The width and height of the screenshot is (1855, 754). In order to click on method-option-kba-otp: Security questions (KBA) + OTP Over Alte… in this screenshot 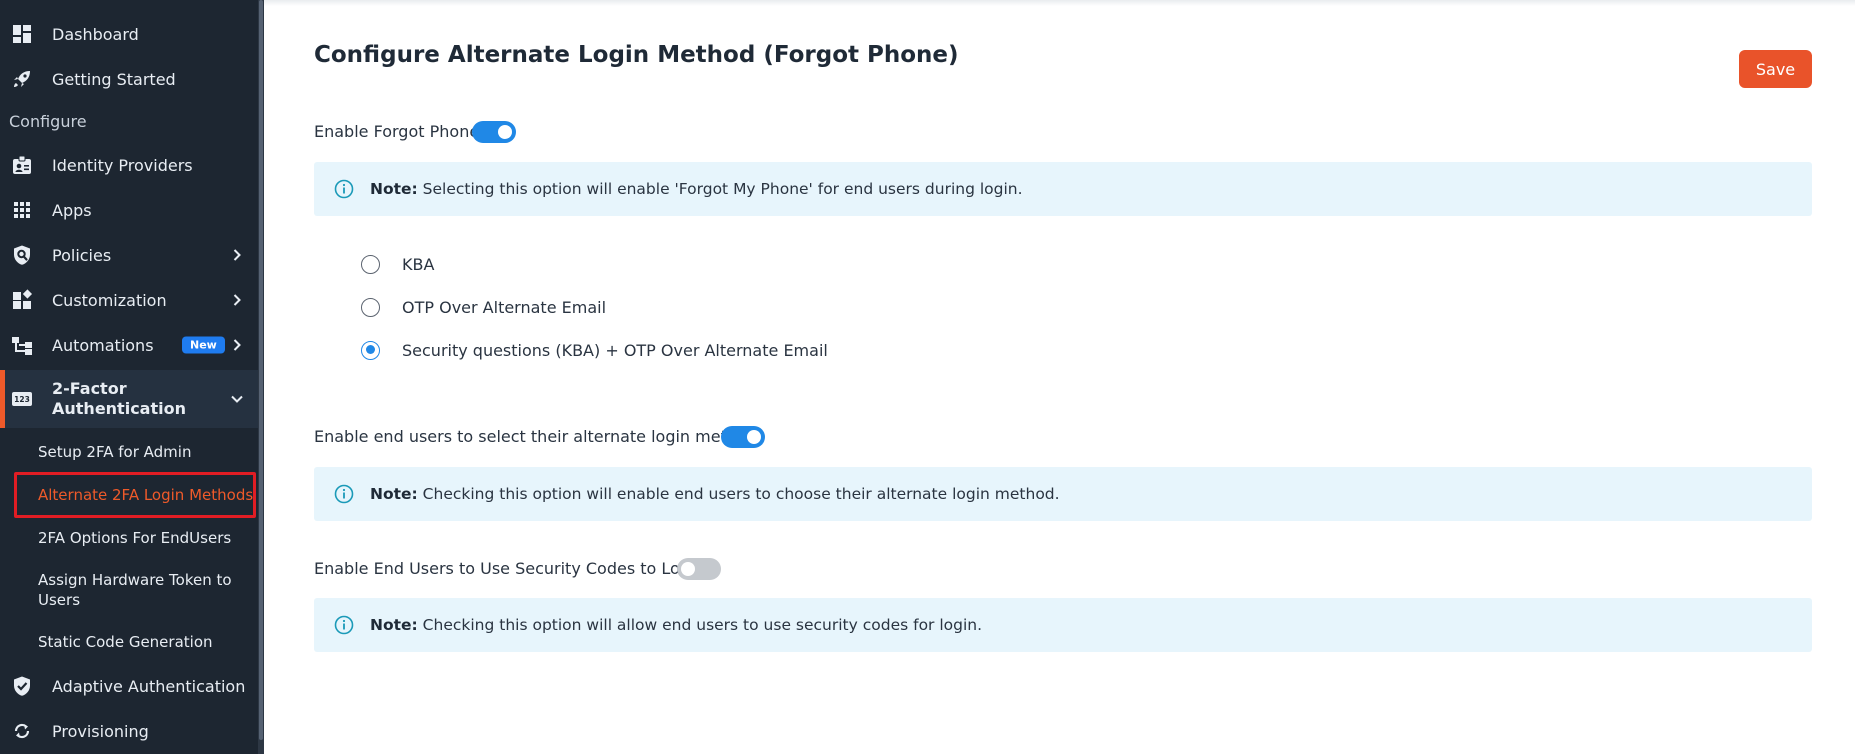, I will do `click(594, 350)`.